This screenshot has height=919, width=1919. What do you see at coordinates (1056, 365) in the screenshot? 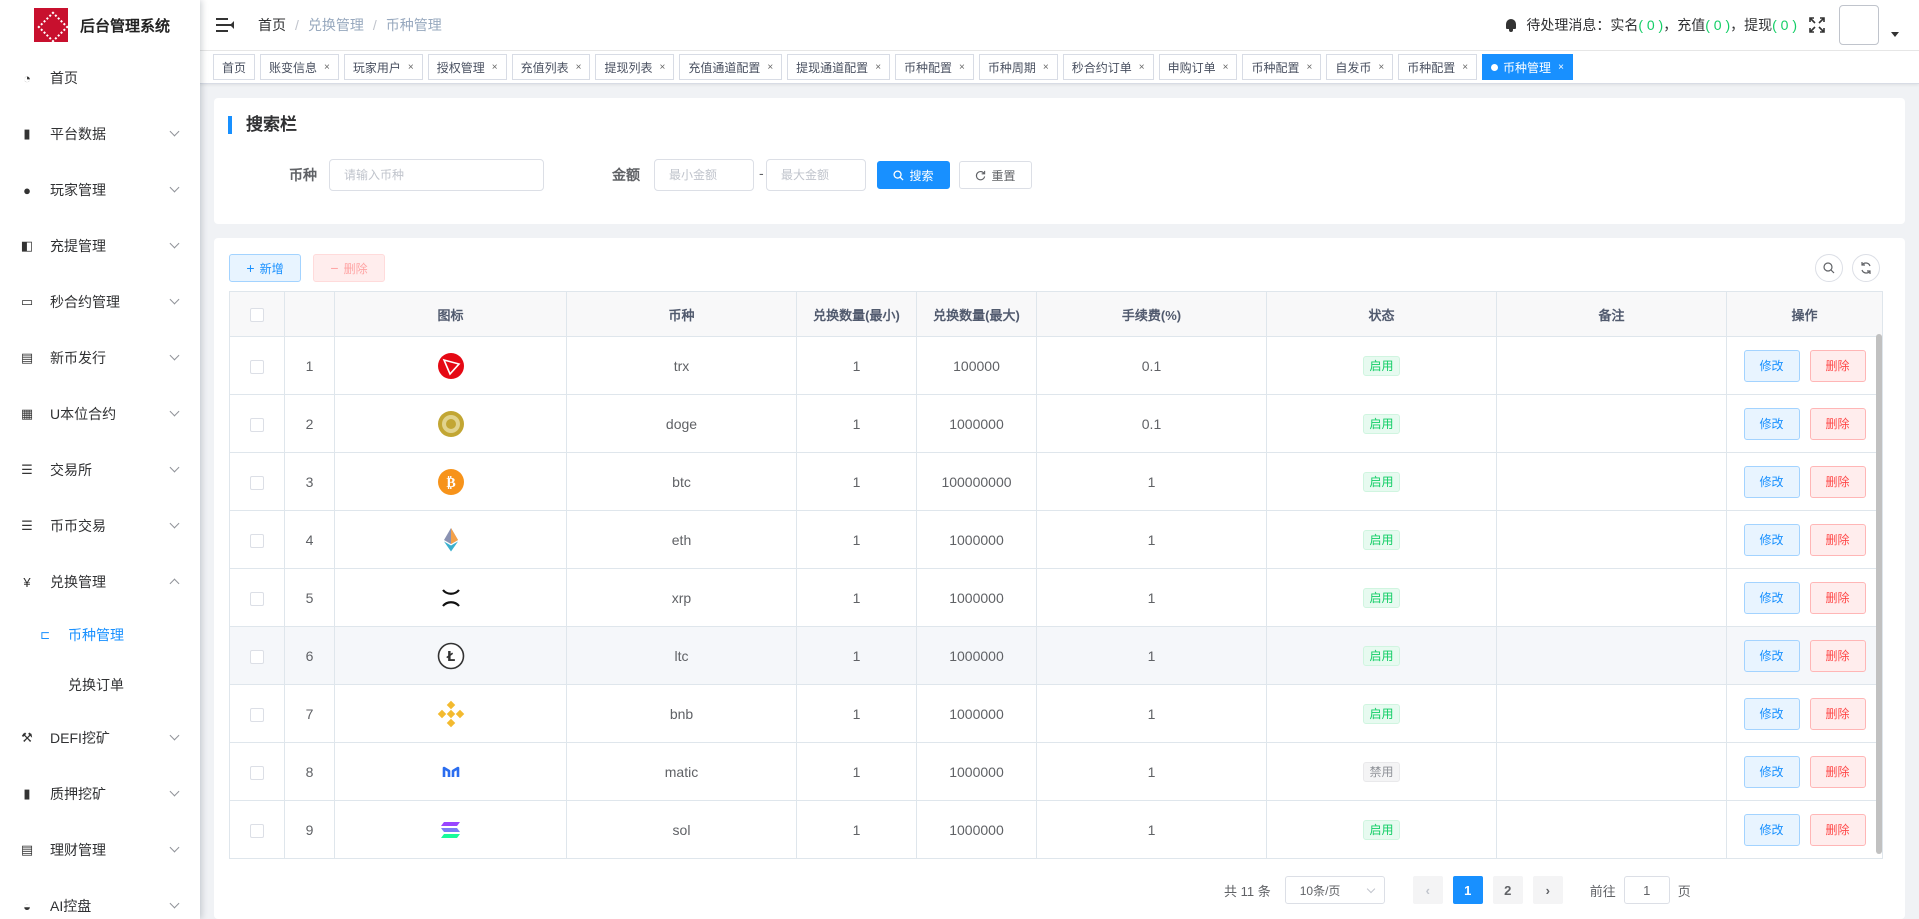
I see `table-row: 1 trx 1 100000 0.1 启用 修改 删除` at bounding box center [1056, 365].